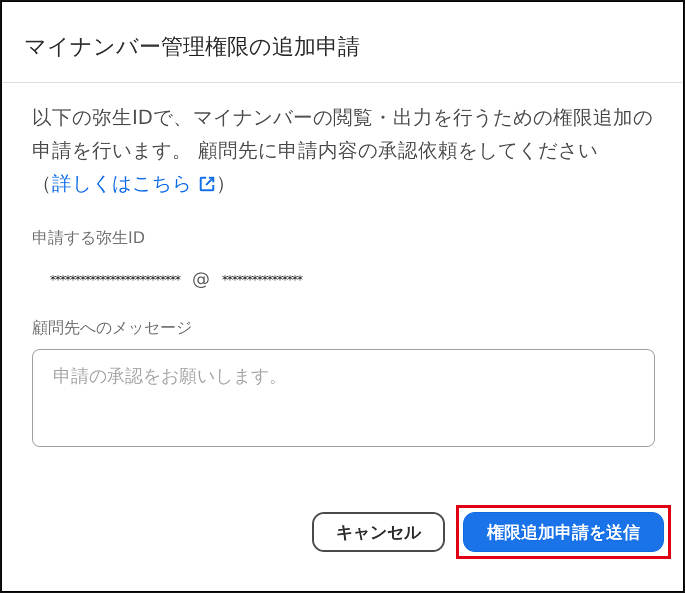 The height and width of the screenshot is (593, 685). Describe the element at coordinates (192, 48) in the screenshot. I see `dialog-title: マイナンバー管理権限の追加申請` at that location.